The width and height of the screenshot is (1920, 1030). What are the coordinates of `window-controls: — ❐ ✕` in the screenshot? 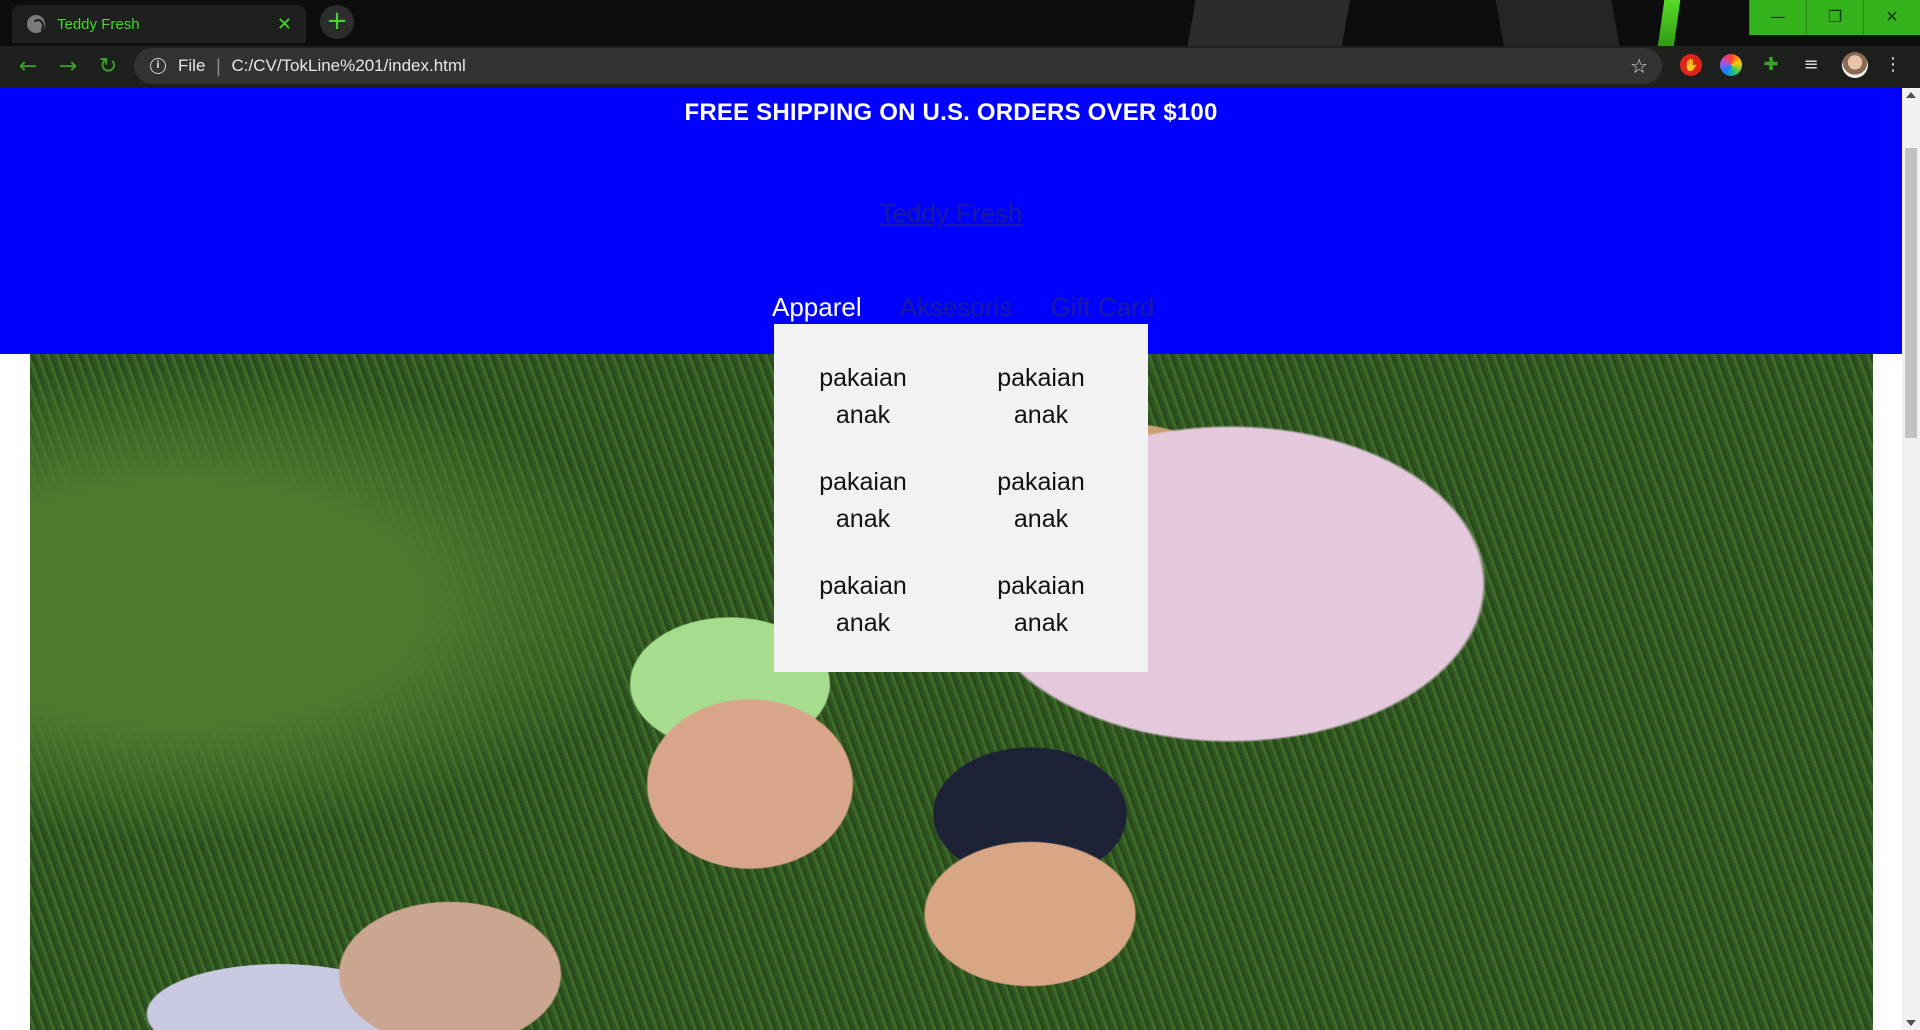 It's located at (1834, 17).